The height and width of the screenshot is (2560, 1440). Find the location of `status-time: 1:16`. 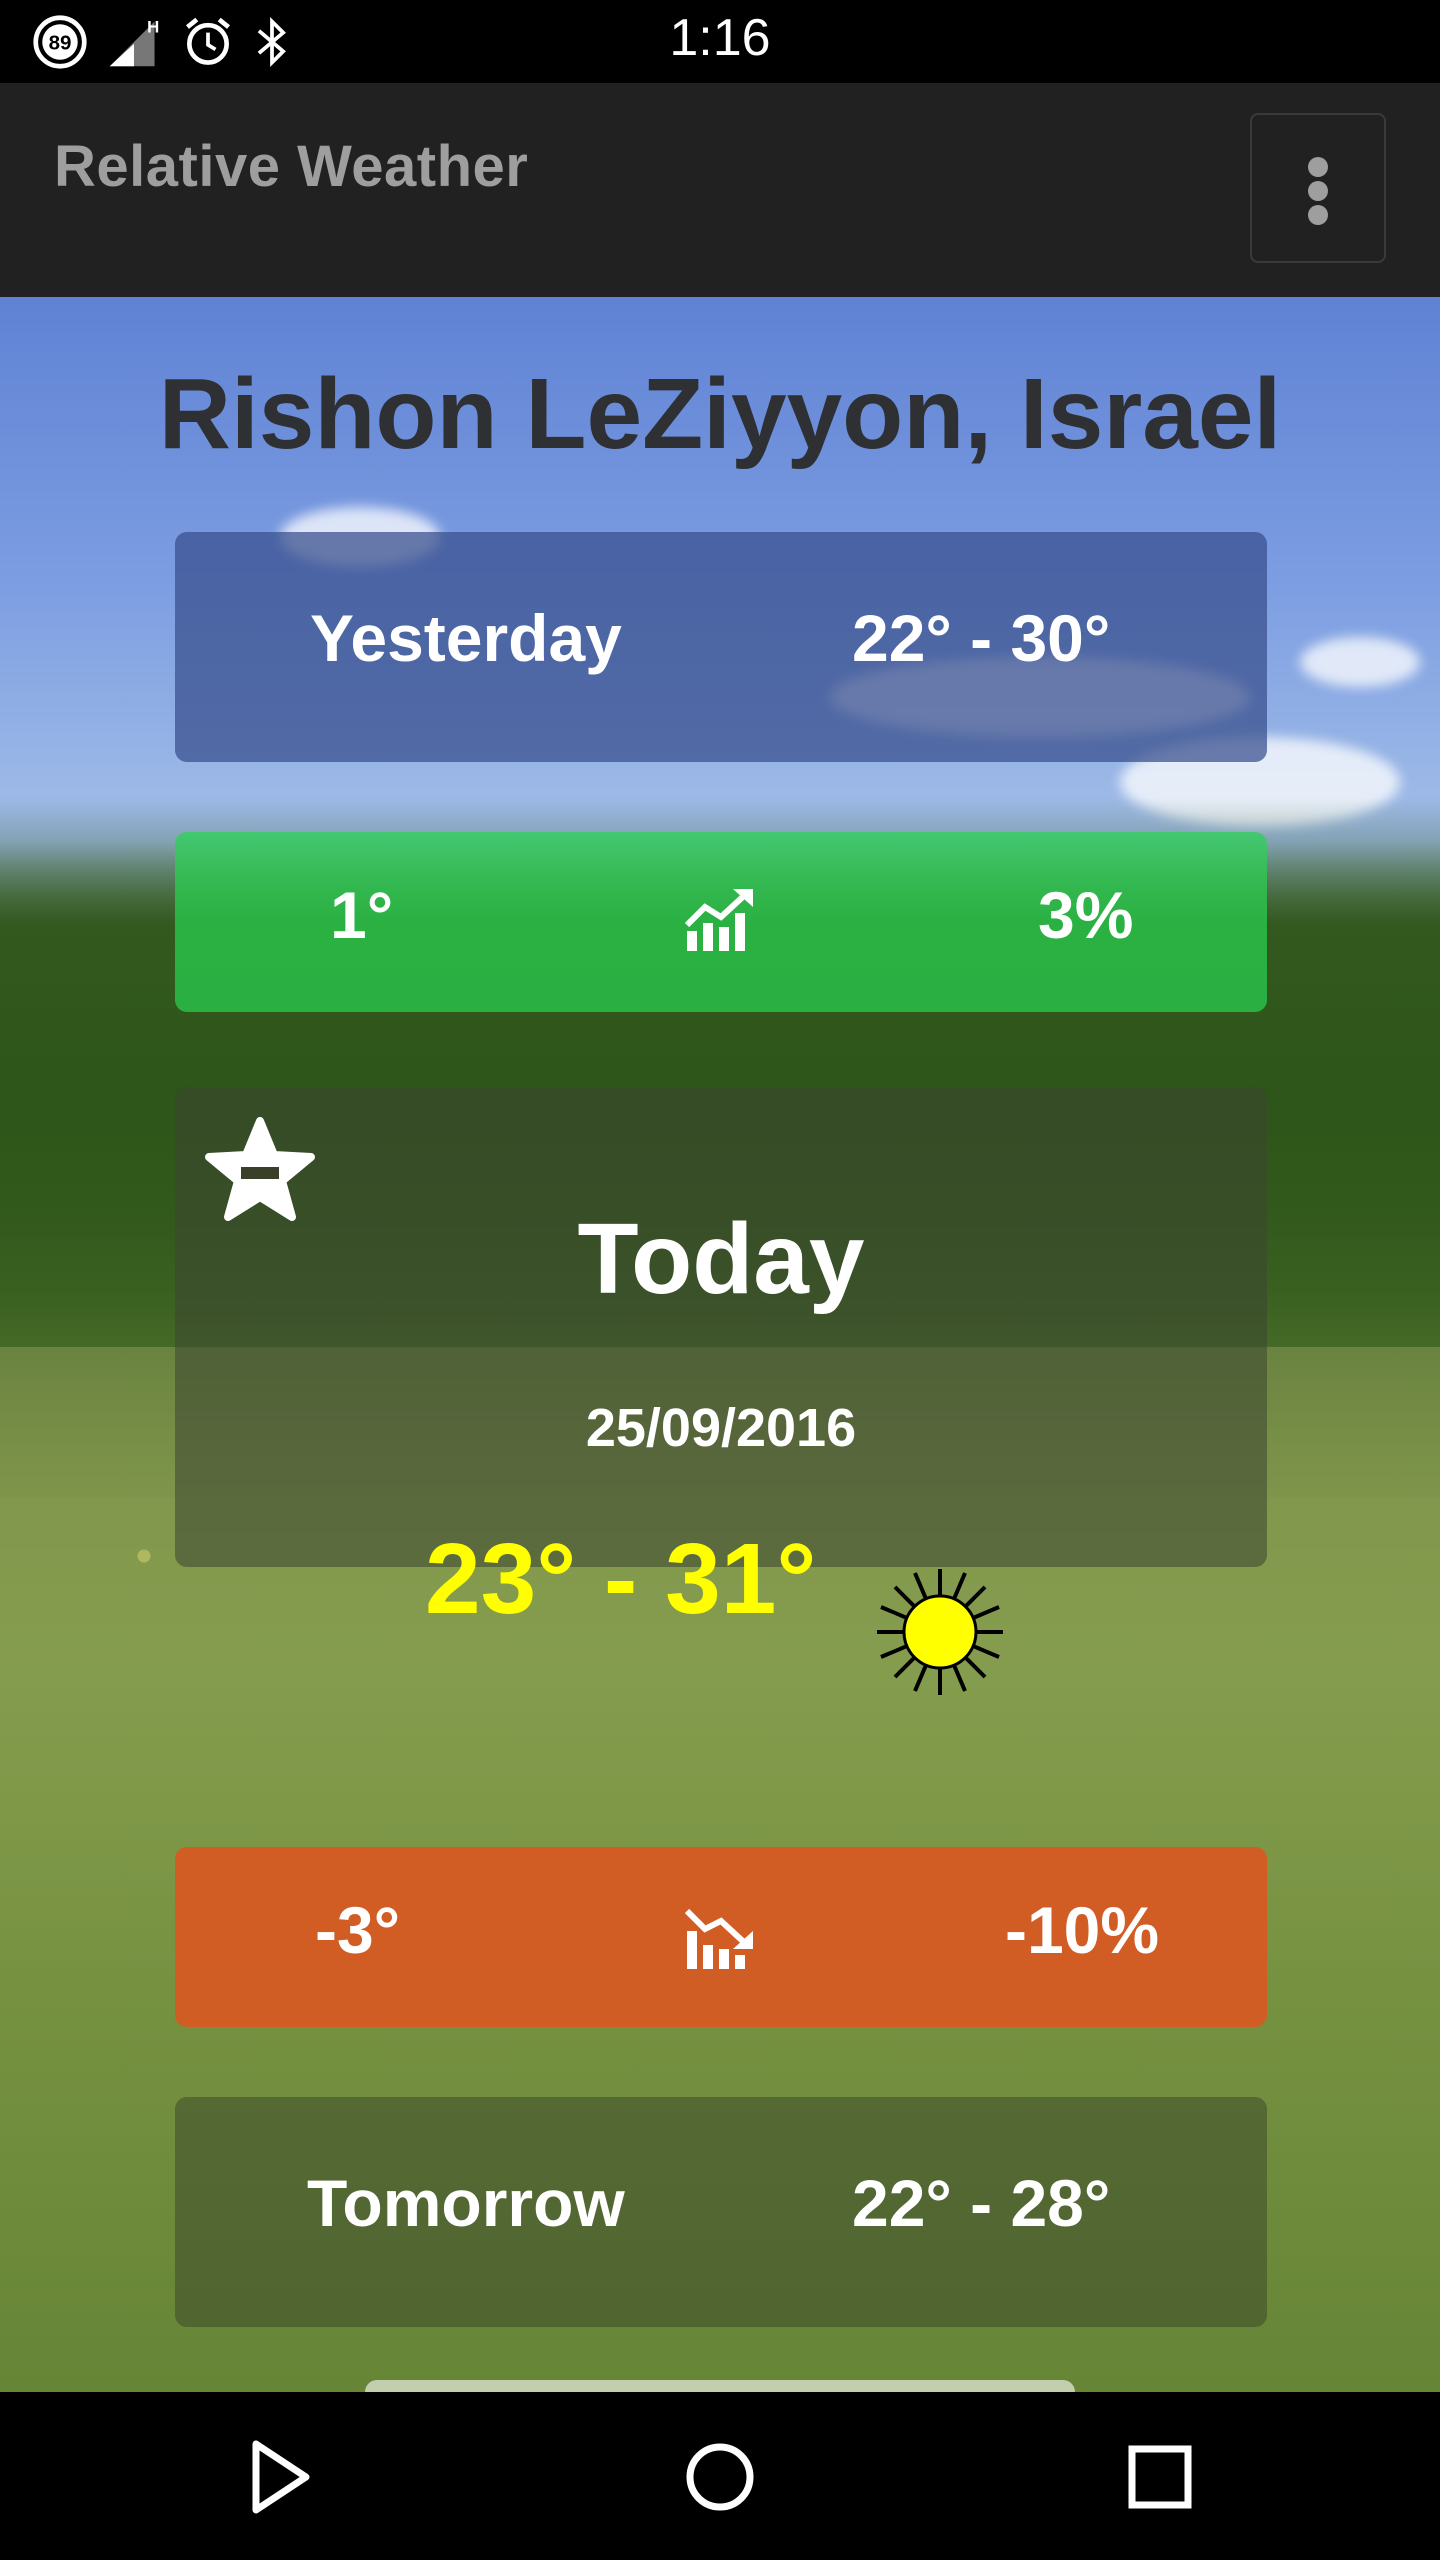

status-time: 1:16 is located at coordinates (720, 38).